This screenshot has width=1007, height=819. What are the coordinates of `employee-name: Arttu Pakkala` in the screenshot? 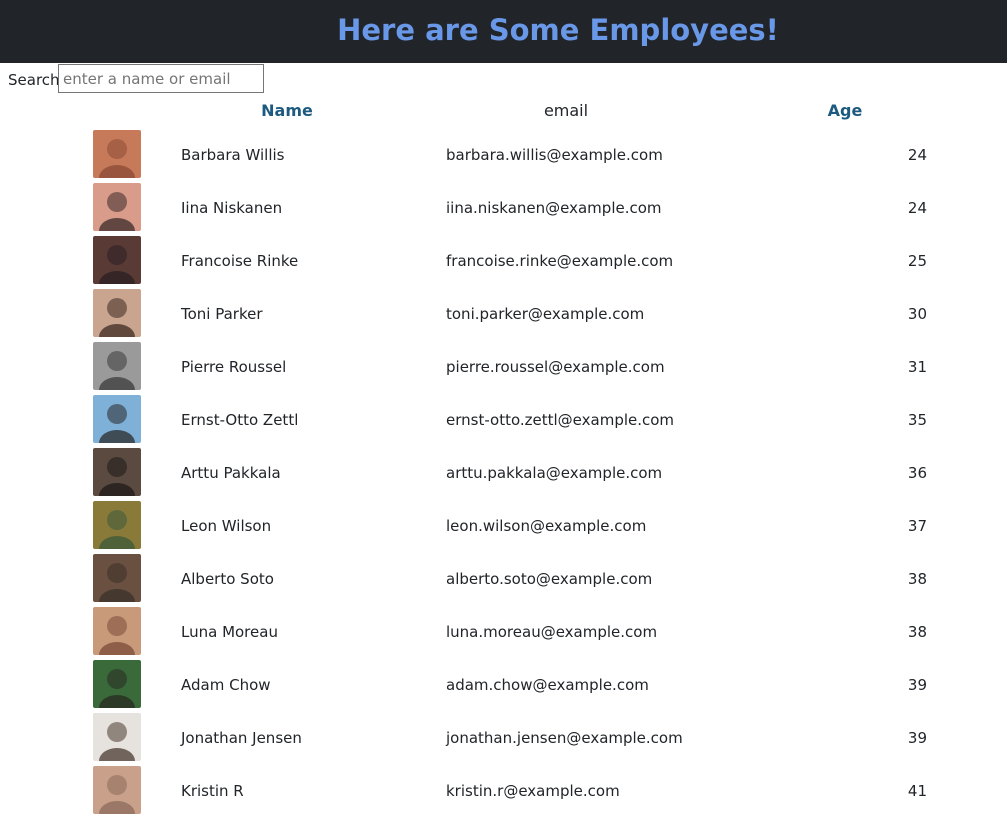 It's located at (231, 473).